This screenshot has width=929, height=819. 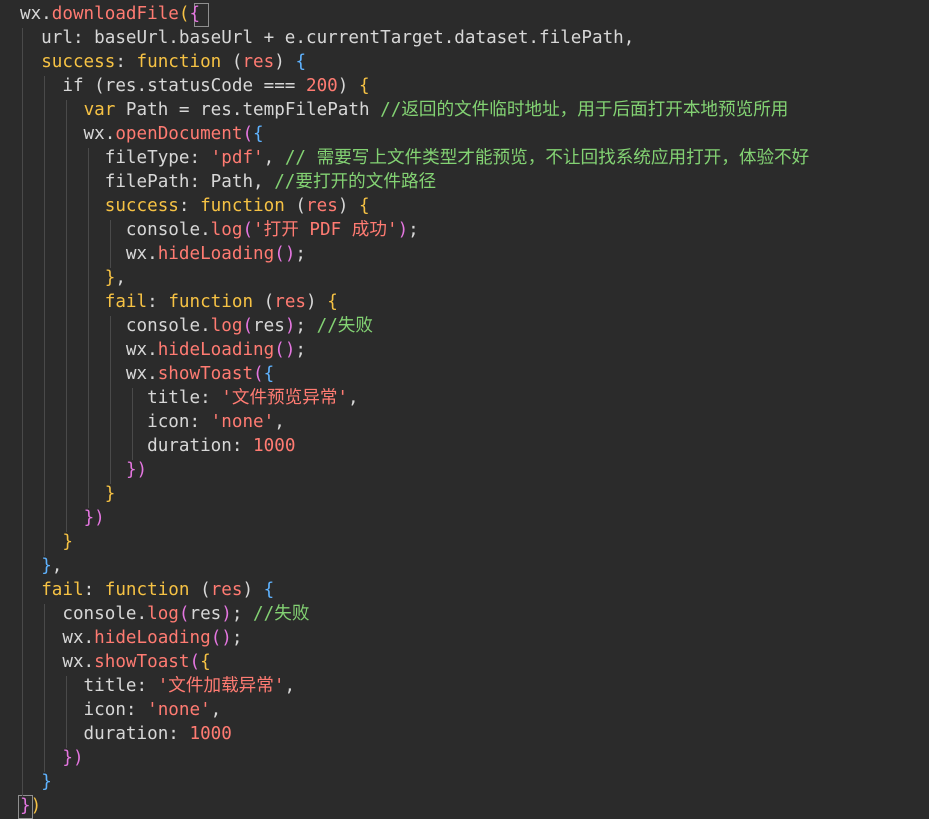 I want to click on code-line: console.log('打开 PDF 成功');, so click(x=219, y=230).